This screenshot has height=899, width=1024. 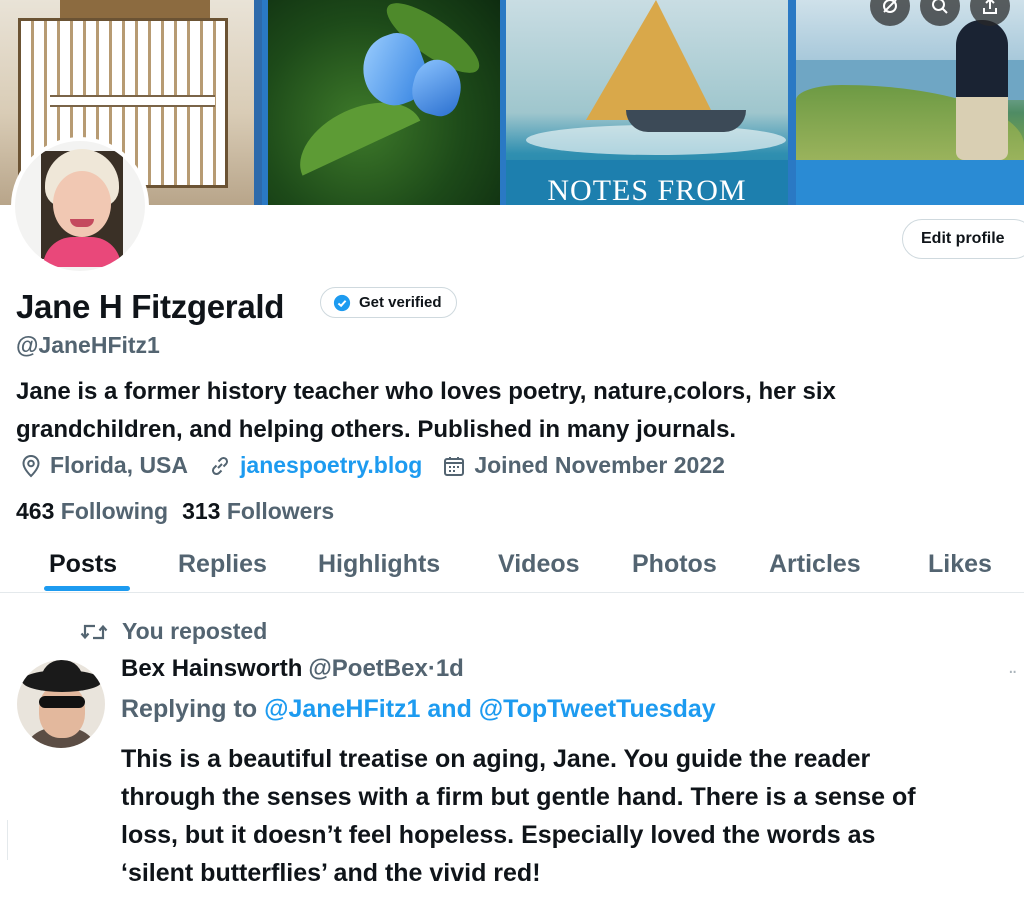 What do you see at coordinates (539, 564) in the screenshot?
I see `tab-videos: Videos` at bounding box center [539, 564].